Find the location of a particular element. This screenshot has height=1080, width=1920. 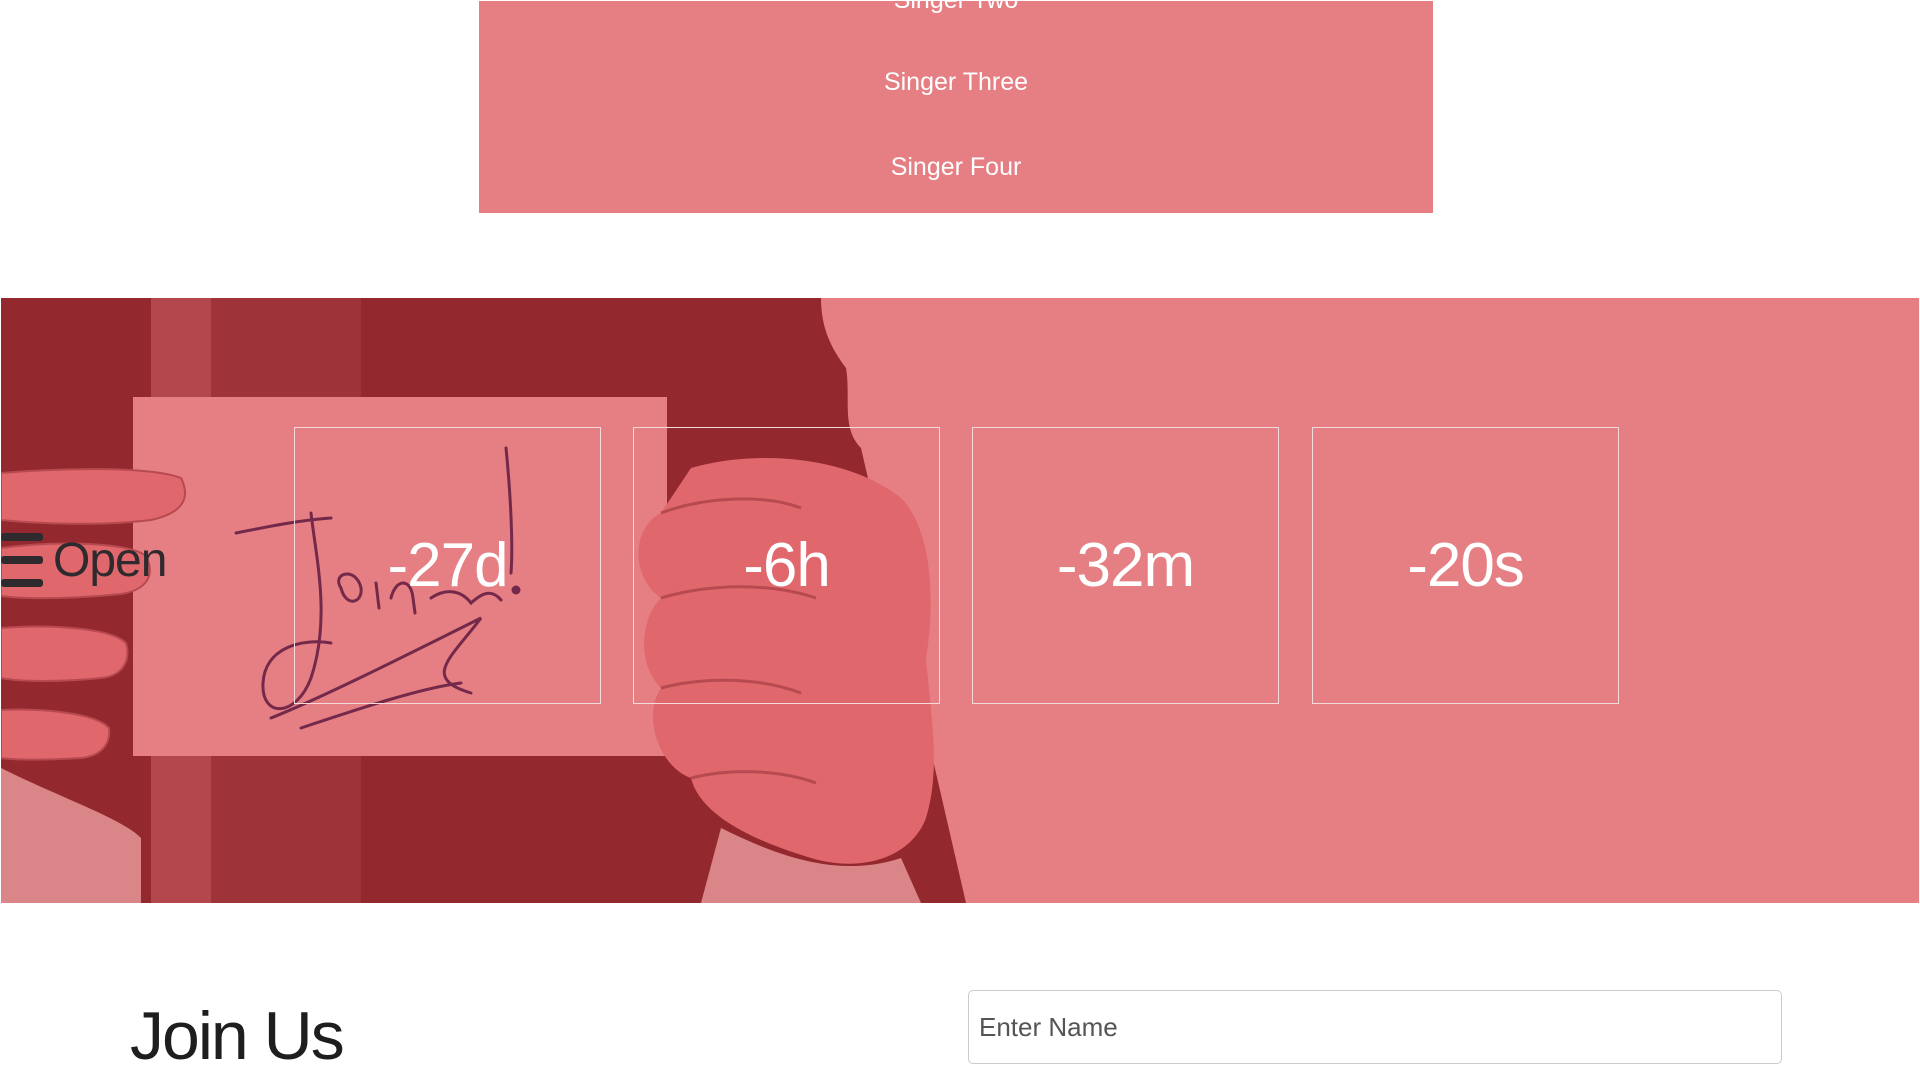

countdown-hours: -6h is located at coordinates (786, 565).